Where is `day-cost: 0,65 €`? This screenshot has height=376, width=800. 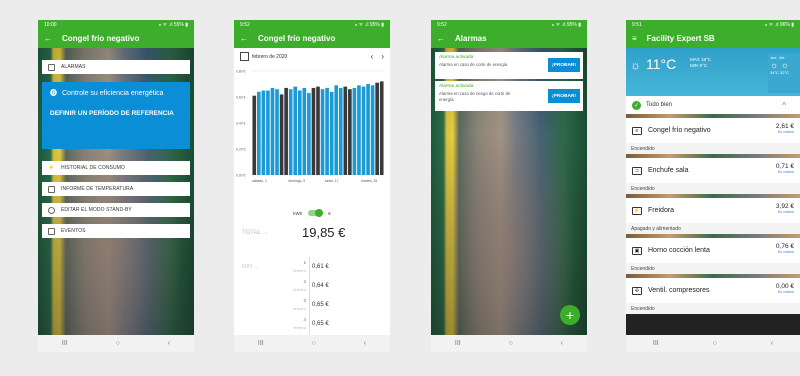
day-cost: 0,65 € is located at coordinates (320, 304).